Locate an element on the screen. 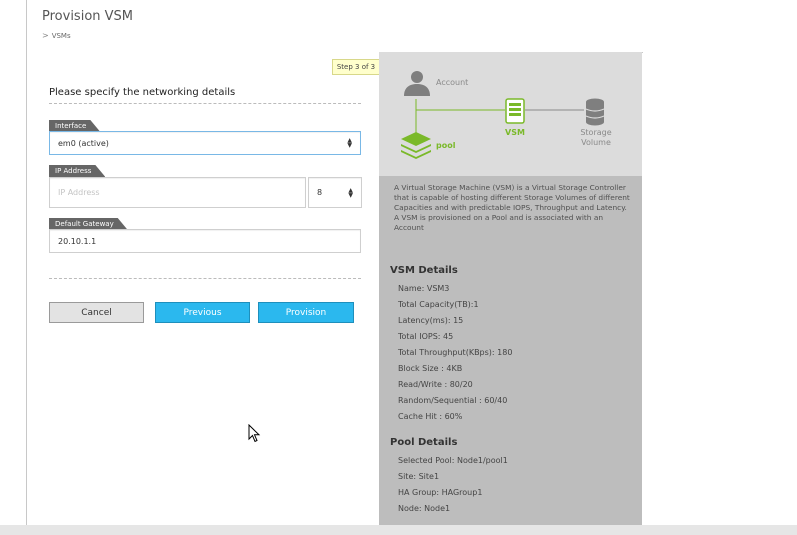  section-heading: Please specify the networking details is located at coordinates (142, 92).